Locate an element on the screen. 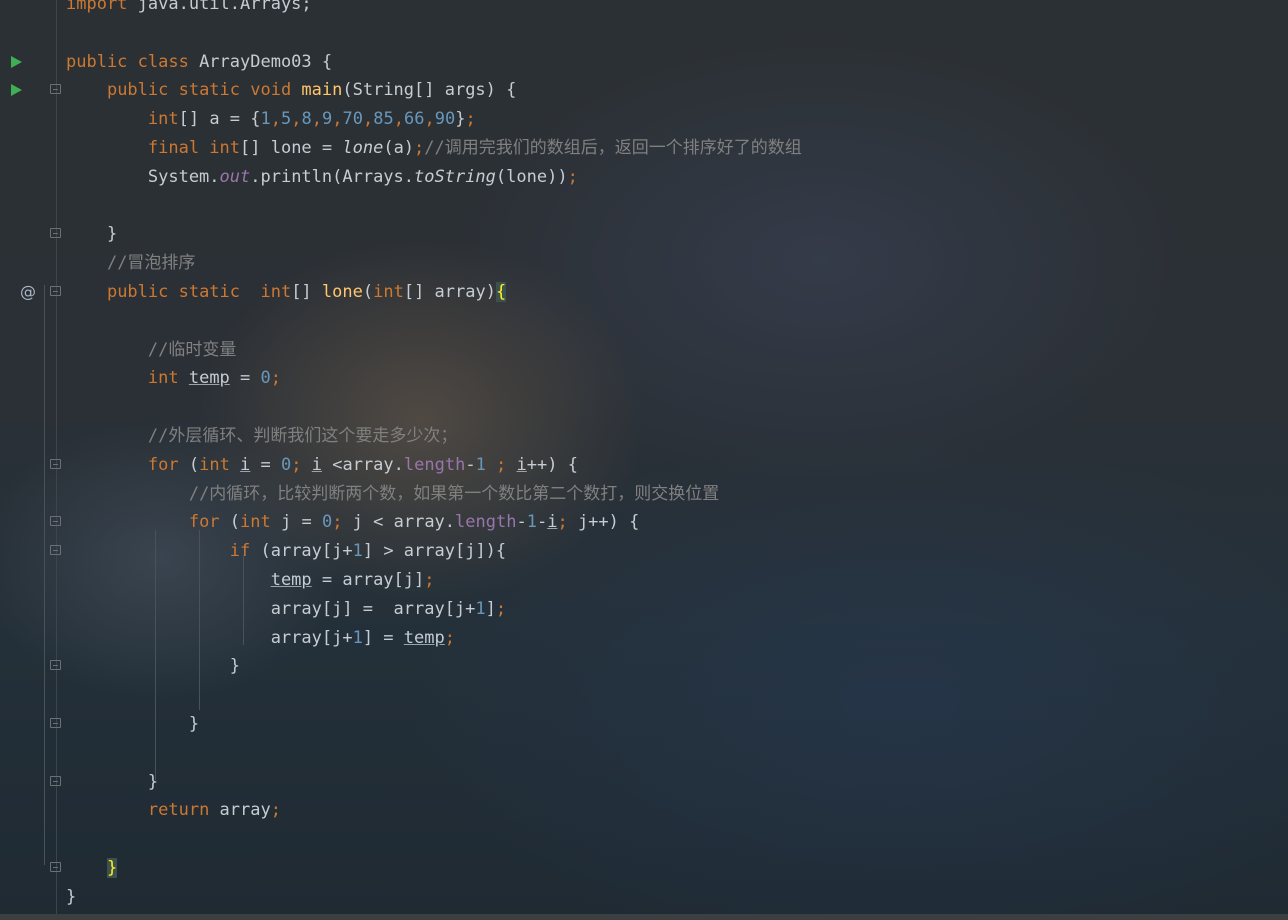  code-token: (a) is located at coordinates (399, 147).